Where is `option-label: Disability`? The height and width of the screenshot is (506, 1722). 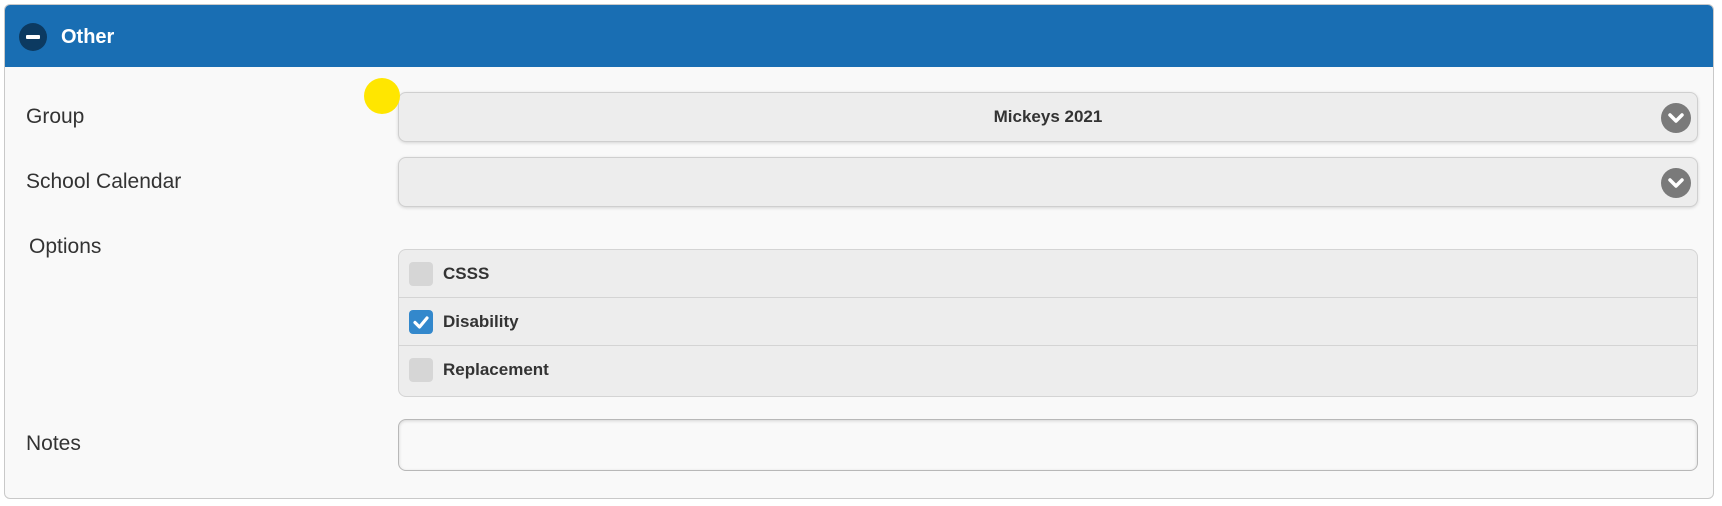 option-label: Disability is located at coordinates (481, 321).